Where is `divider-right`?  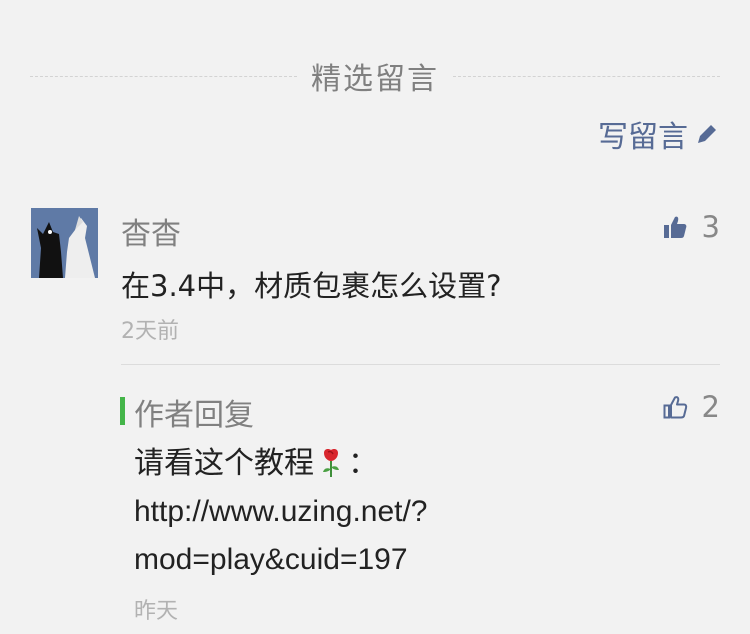
divider-right is located at coordinates (586, 76).